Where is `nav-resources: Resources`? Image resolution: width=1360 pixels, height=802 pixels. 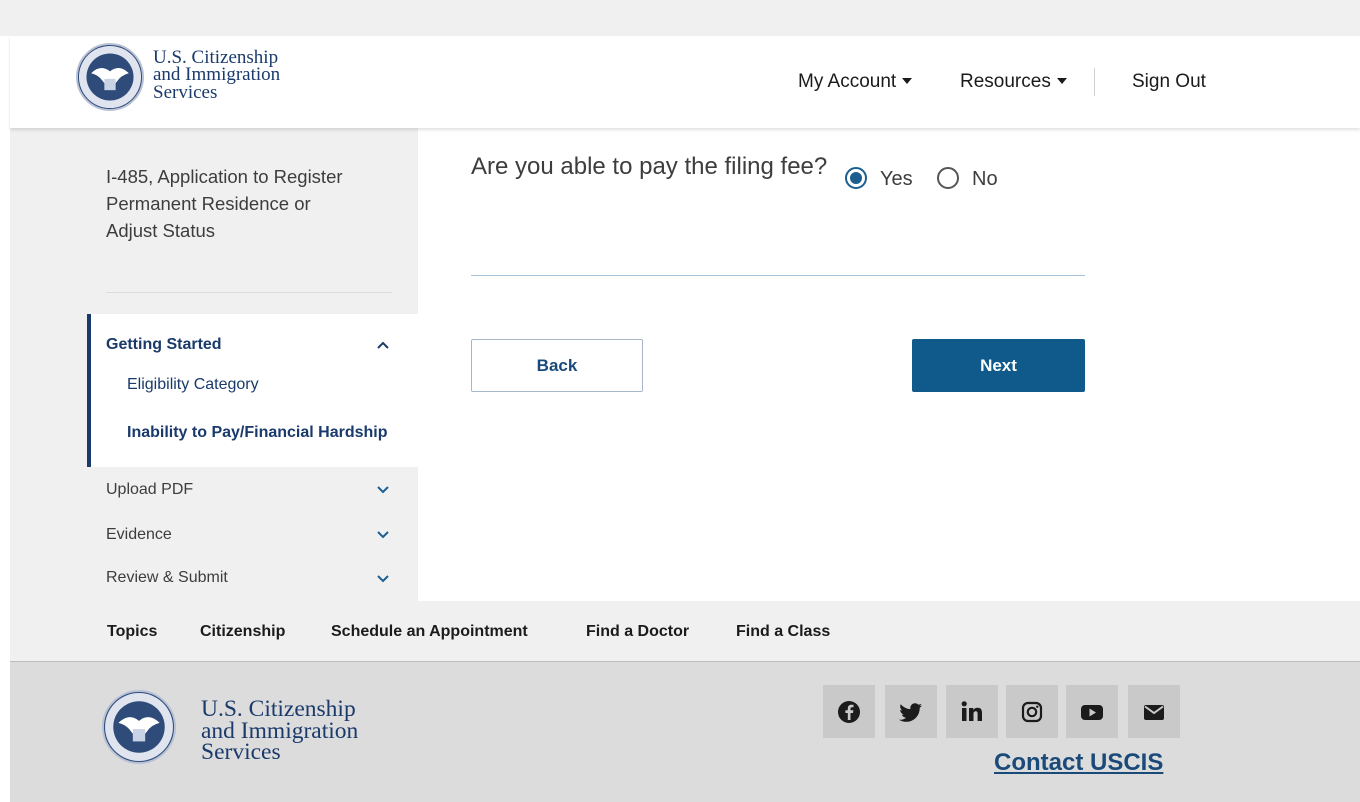
nav-resources: Resources is located at coordinates (1013, 82).